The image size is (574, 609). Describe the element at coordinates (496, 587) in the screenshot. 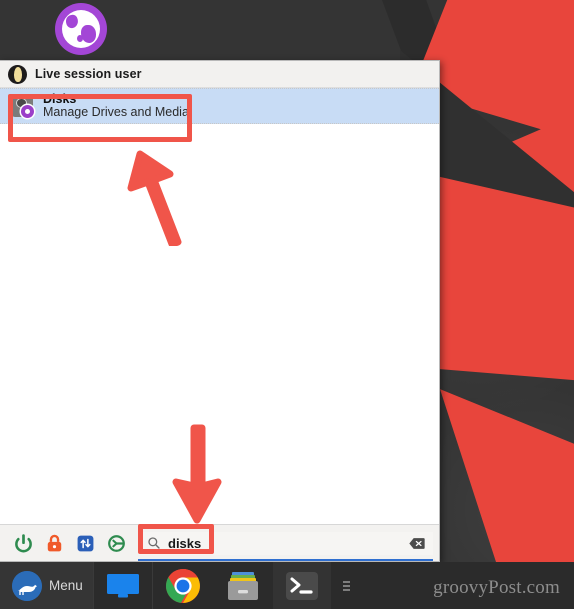

I see `watermark-label: groovyPost.com` at that location.